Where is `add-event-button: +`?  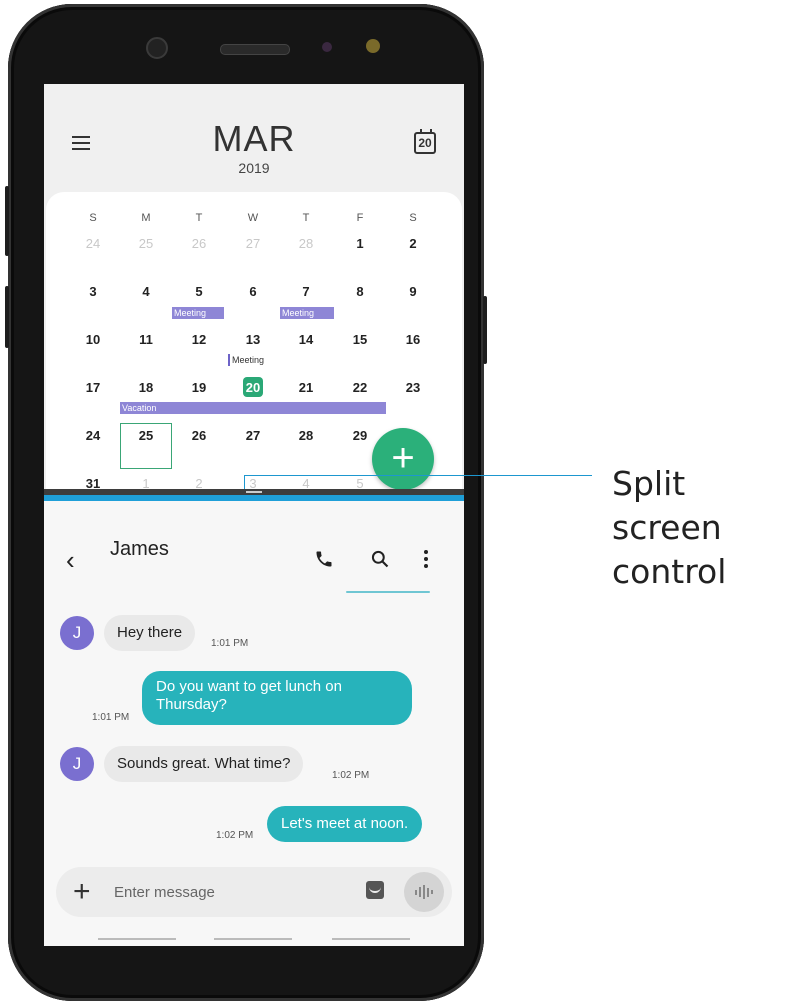
add-event-button: + is located at coordinates (403, 459).